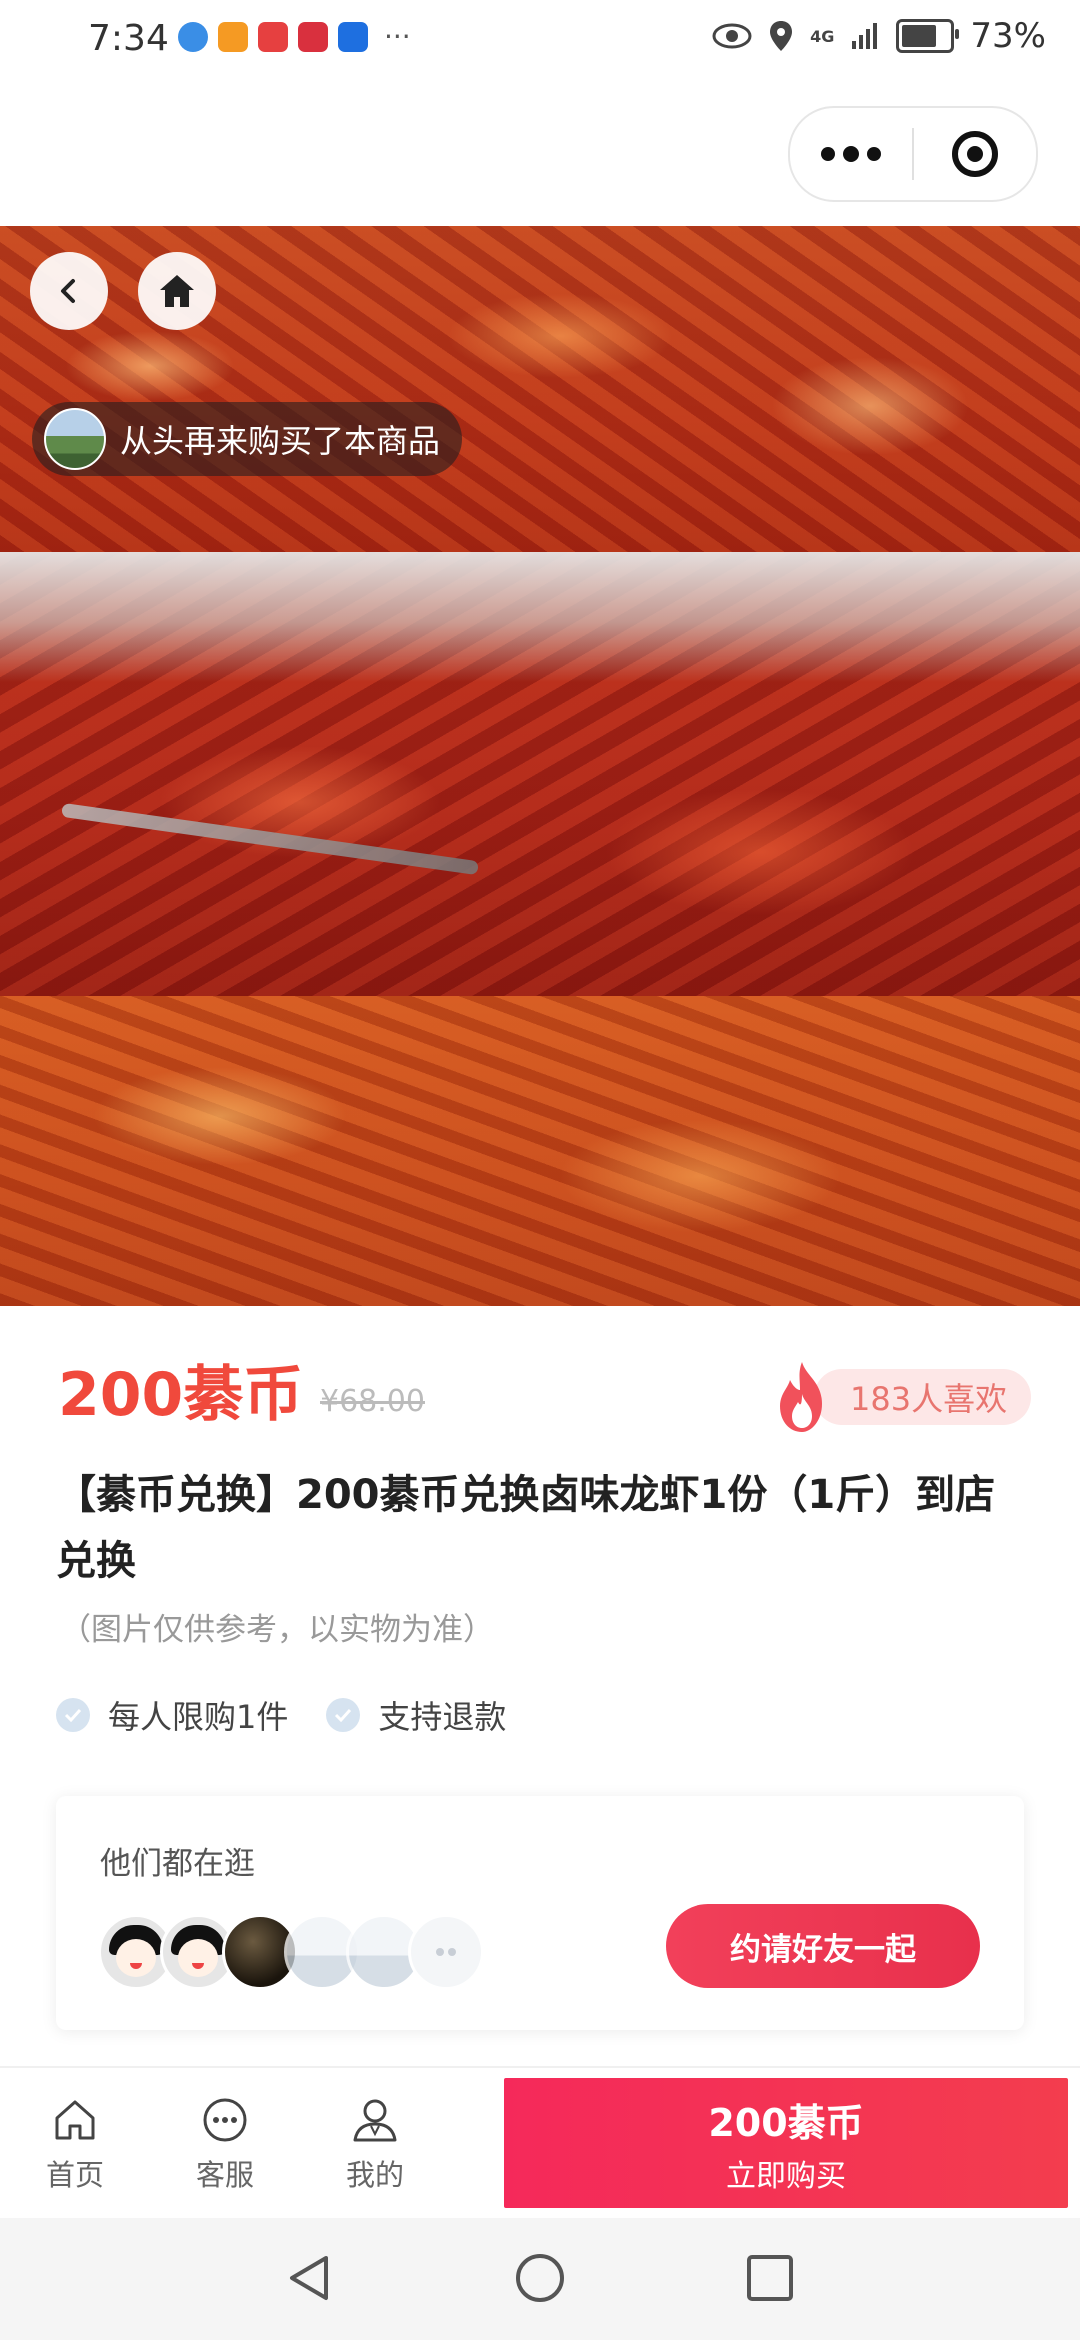 This screenshot has width=1080, height=2340. What do you see at coordinates (75, 2144) in the screenshot?
I see `tab-home: 首页` at bounding box center [75, 2144].